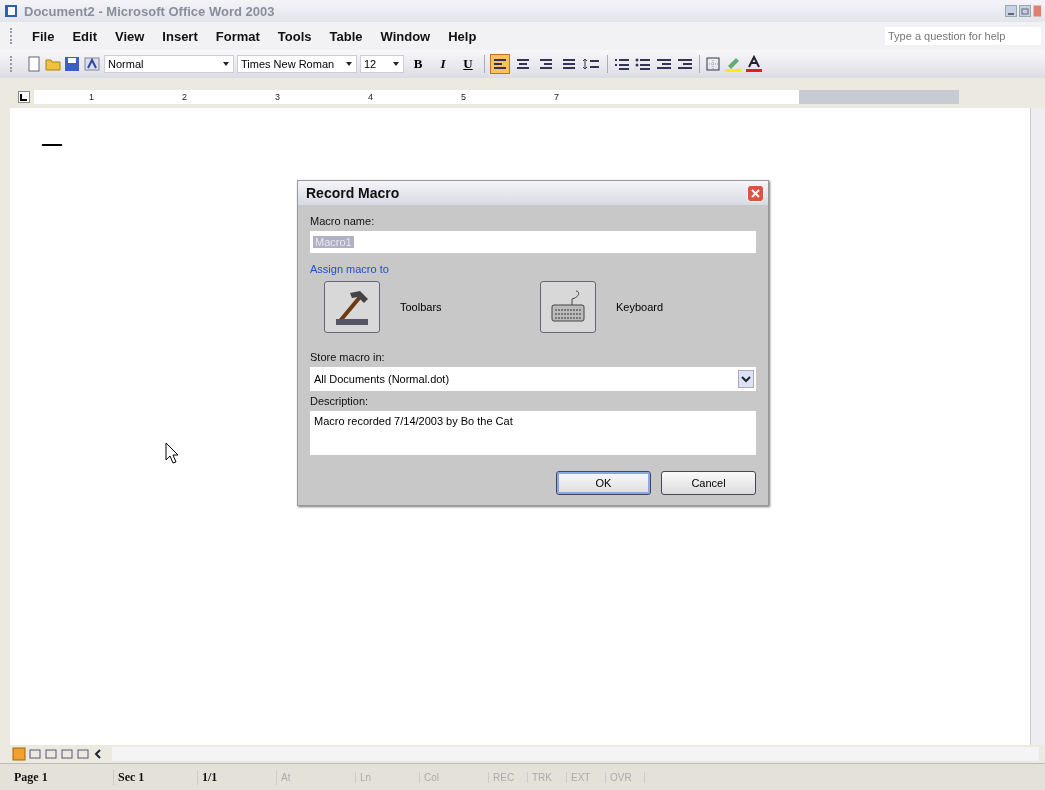 This screenshot has height=790, width=1045. I want to click on keyboard-button, so click(568, 307).